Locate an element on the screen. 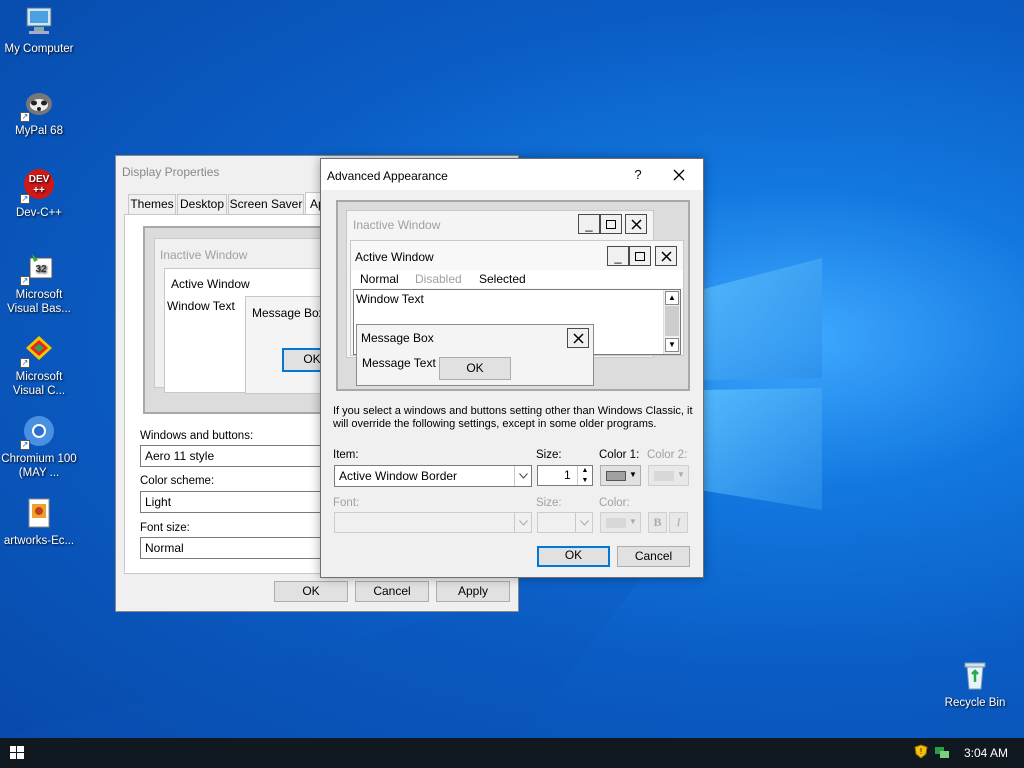 This screenshot has height=768, width=1024. italic-button: I is located at coordinates (678, 522).